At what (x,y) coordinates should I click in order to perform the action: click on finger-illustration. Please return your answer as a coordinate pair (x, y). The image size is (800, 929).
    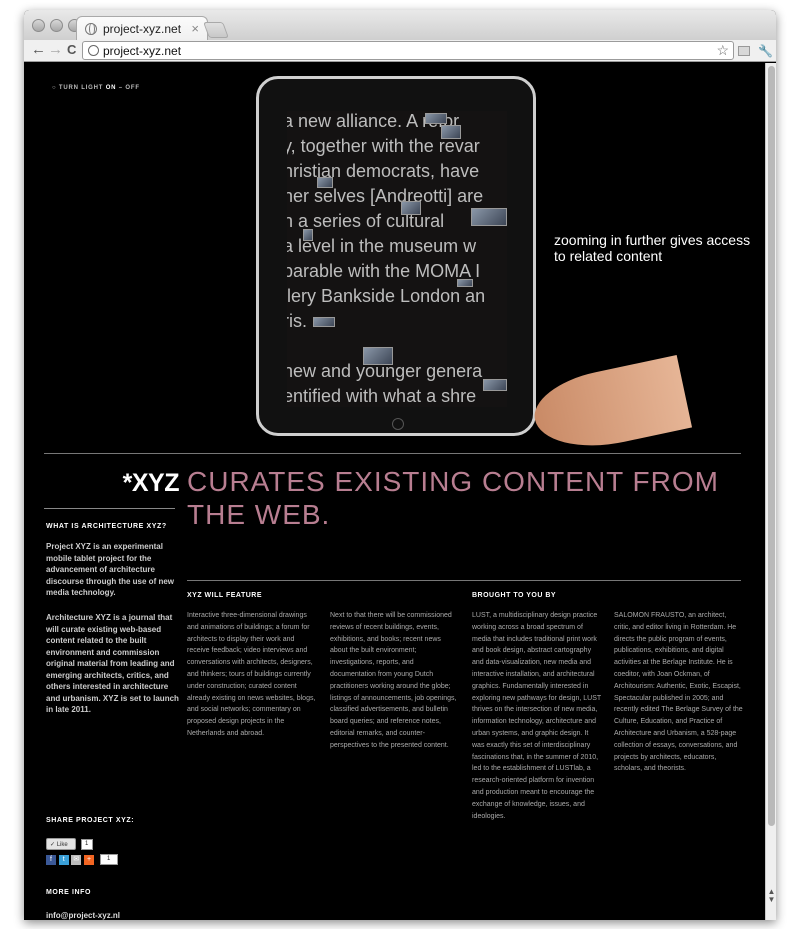
    Looking at the image, I should click on (610, 407).